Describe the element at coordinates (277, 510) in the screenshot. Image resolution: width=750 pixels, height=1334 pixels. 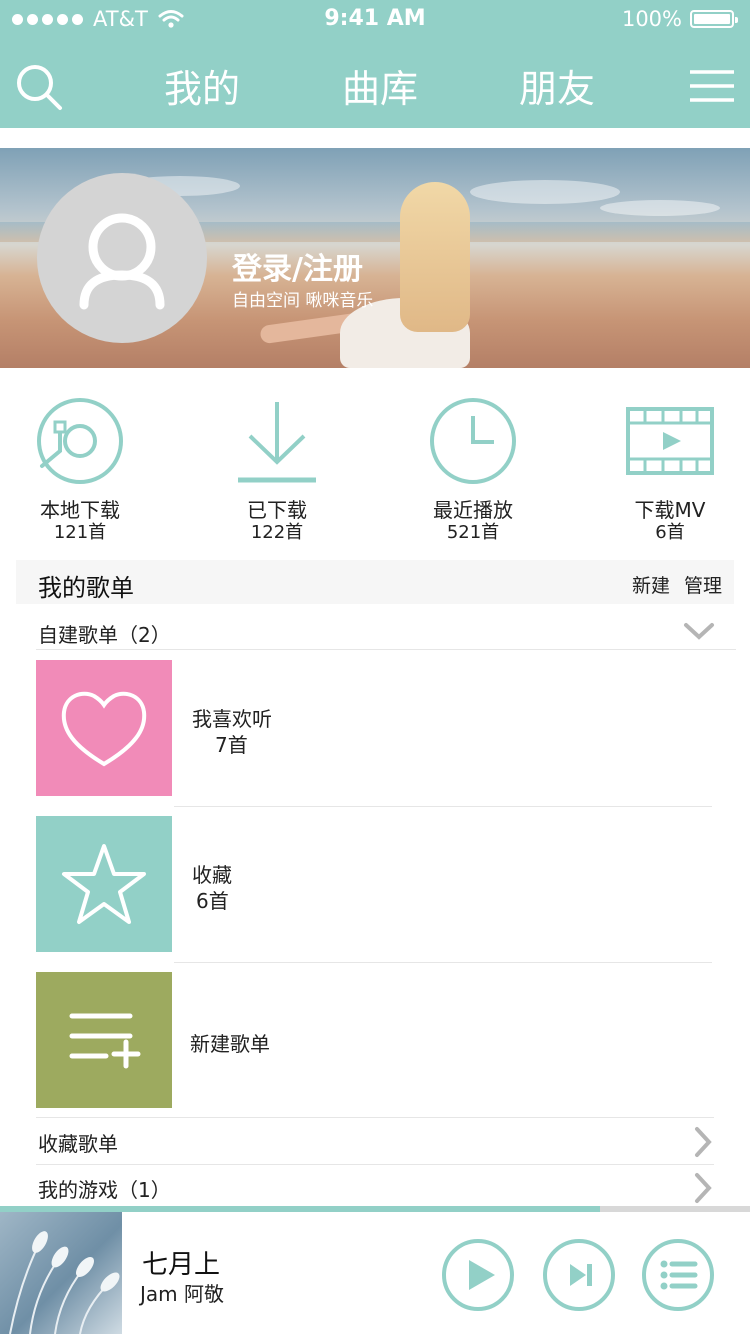
I see `quick-action-label: 已下载` at that location.